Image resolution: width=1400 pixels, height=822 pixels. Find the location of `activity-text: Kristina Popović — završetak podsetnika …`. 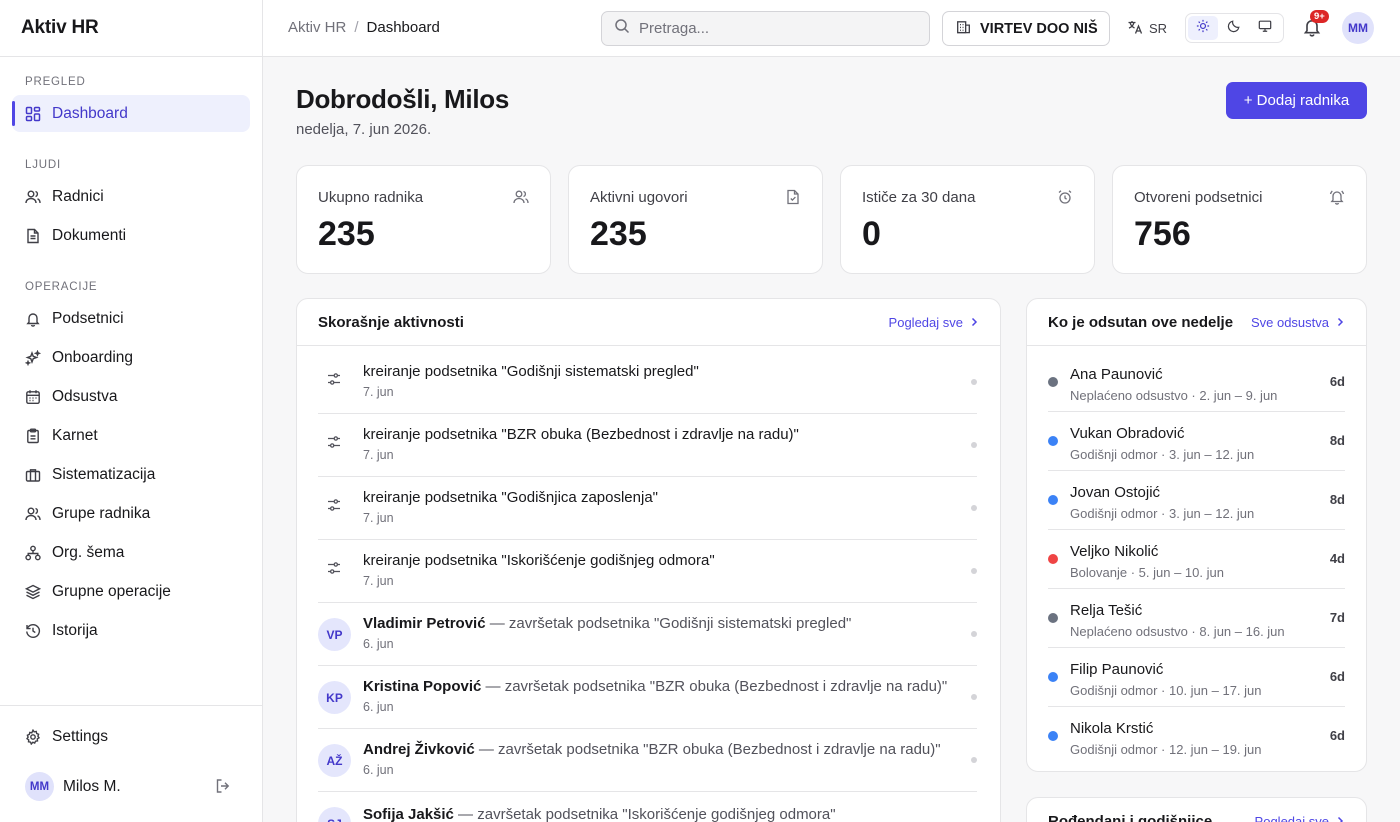

activity-text: Kristina Popović — završetak podsetnika … is located at coordinates (655, 686).